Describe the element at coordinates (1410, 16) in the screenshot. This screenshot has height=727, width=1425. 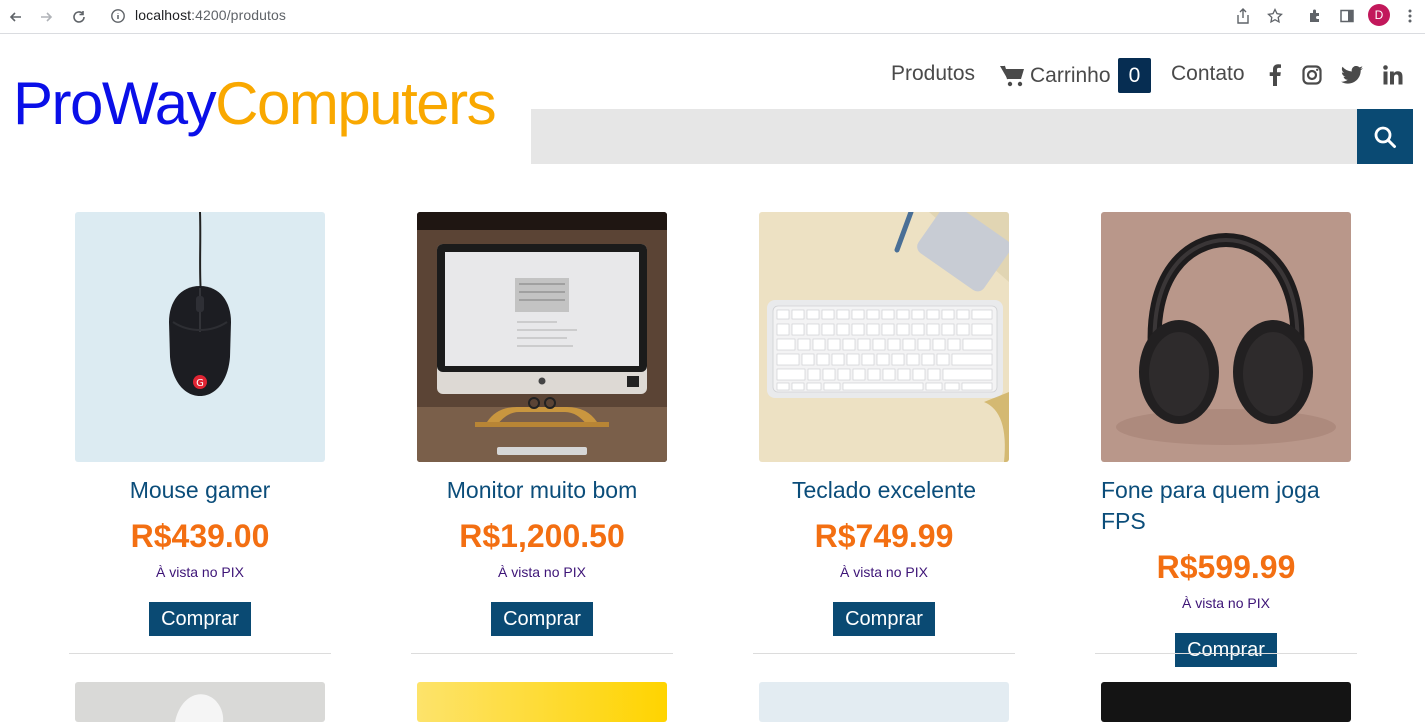
I see `browser-menu-icon` at that location.